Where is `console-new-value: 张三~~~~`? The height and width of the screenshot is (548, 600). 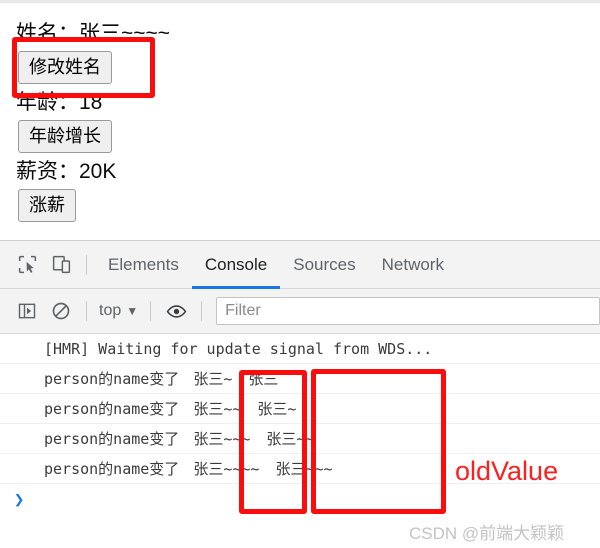
console-new-value: 张三~~~~ is located at coordinates (226, 469).